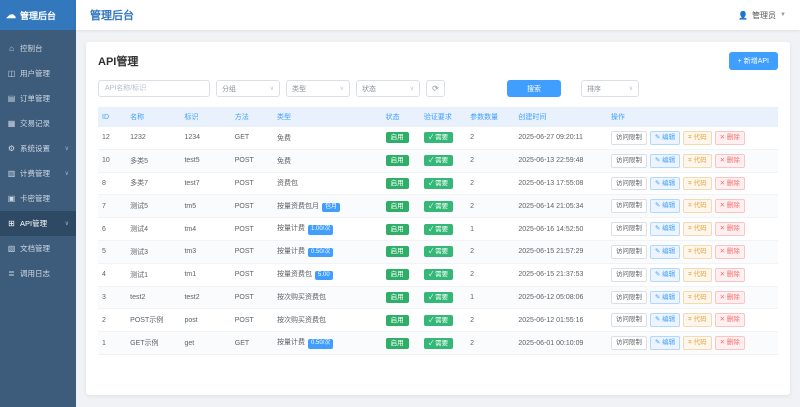 The height and width of the screenshot is (407, 800). What do you see at coordinates (153, 184) in the screenshot?
I see `cell-name: 多类7` at bounding box center [153, 184].